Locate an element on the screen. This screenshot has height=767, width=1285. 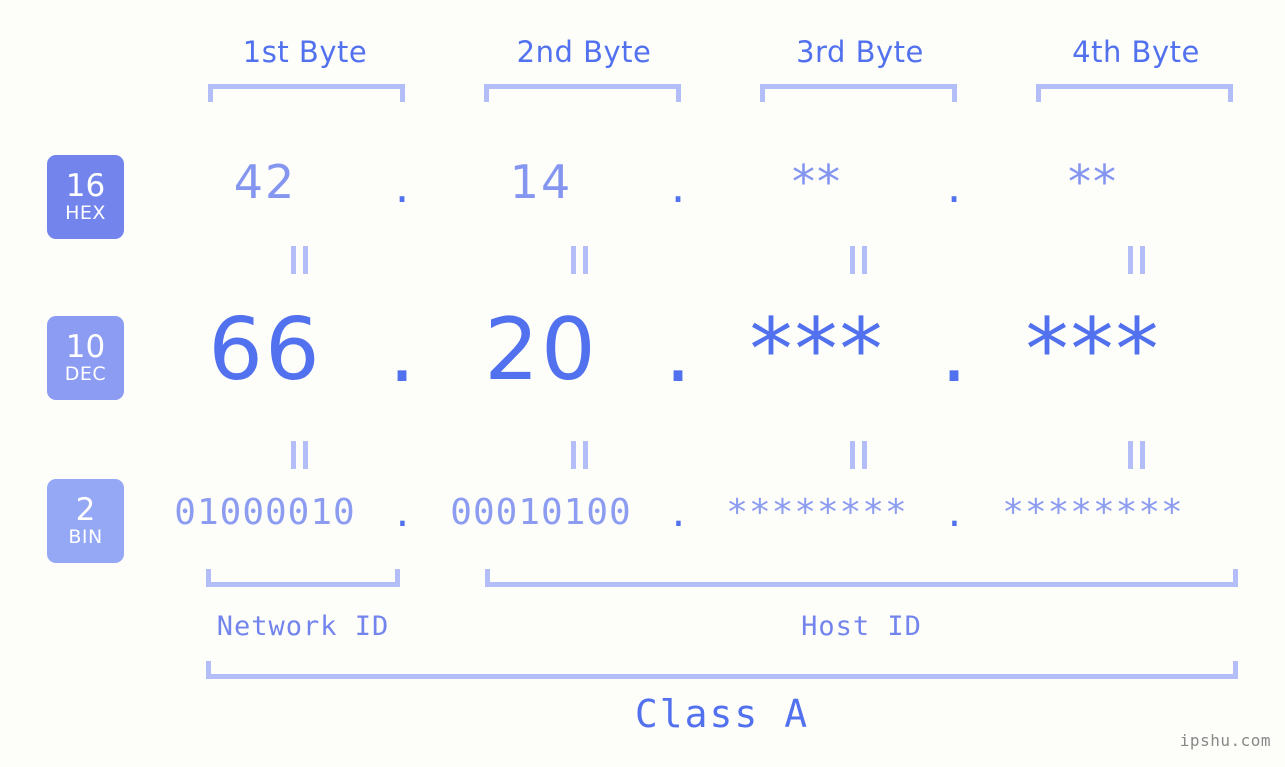
network-id-bracket is located at coordinates (303, 578).